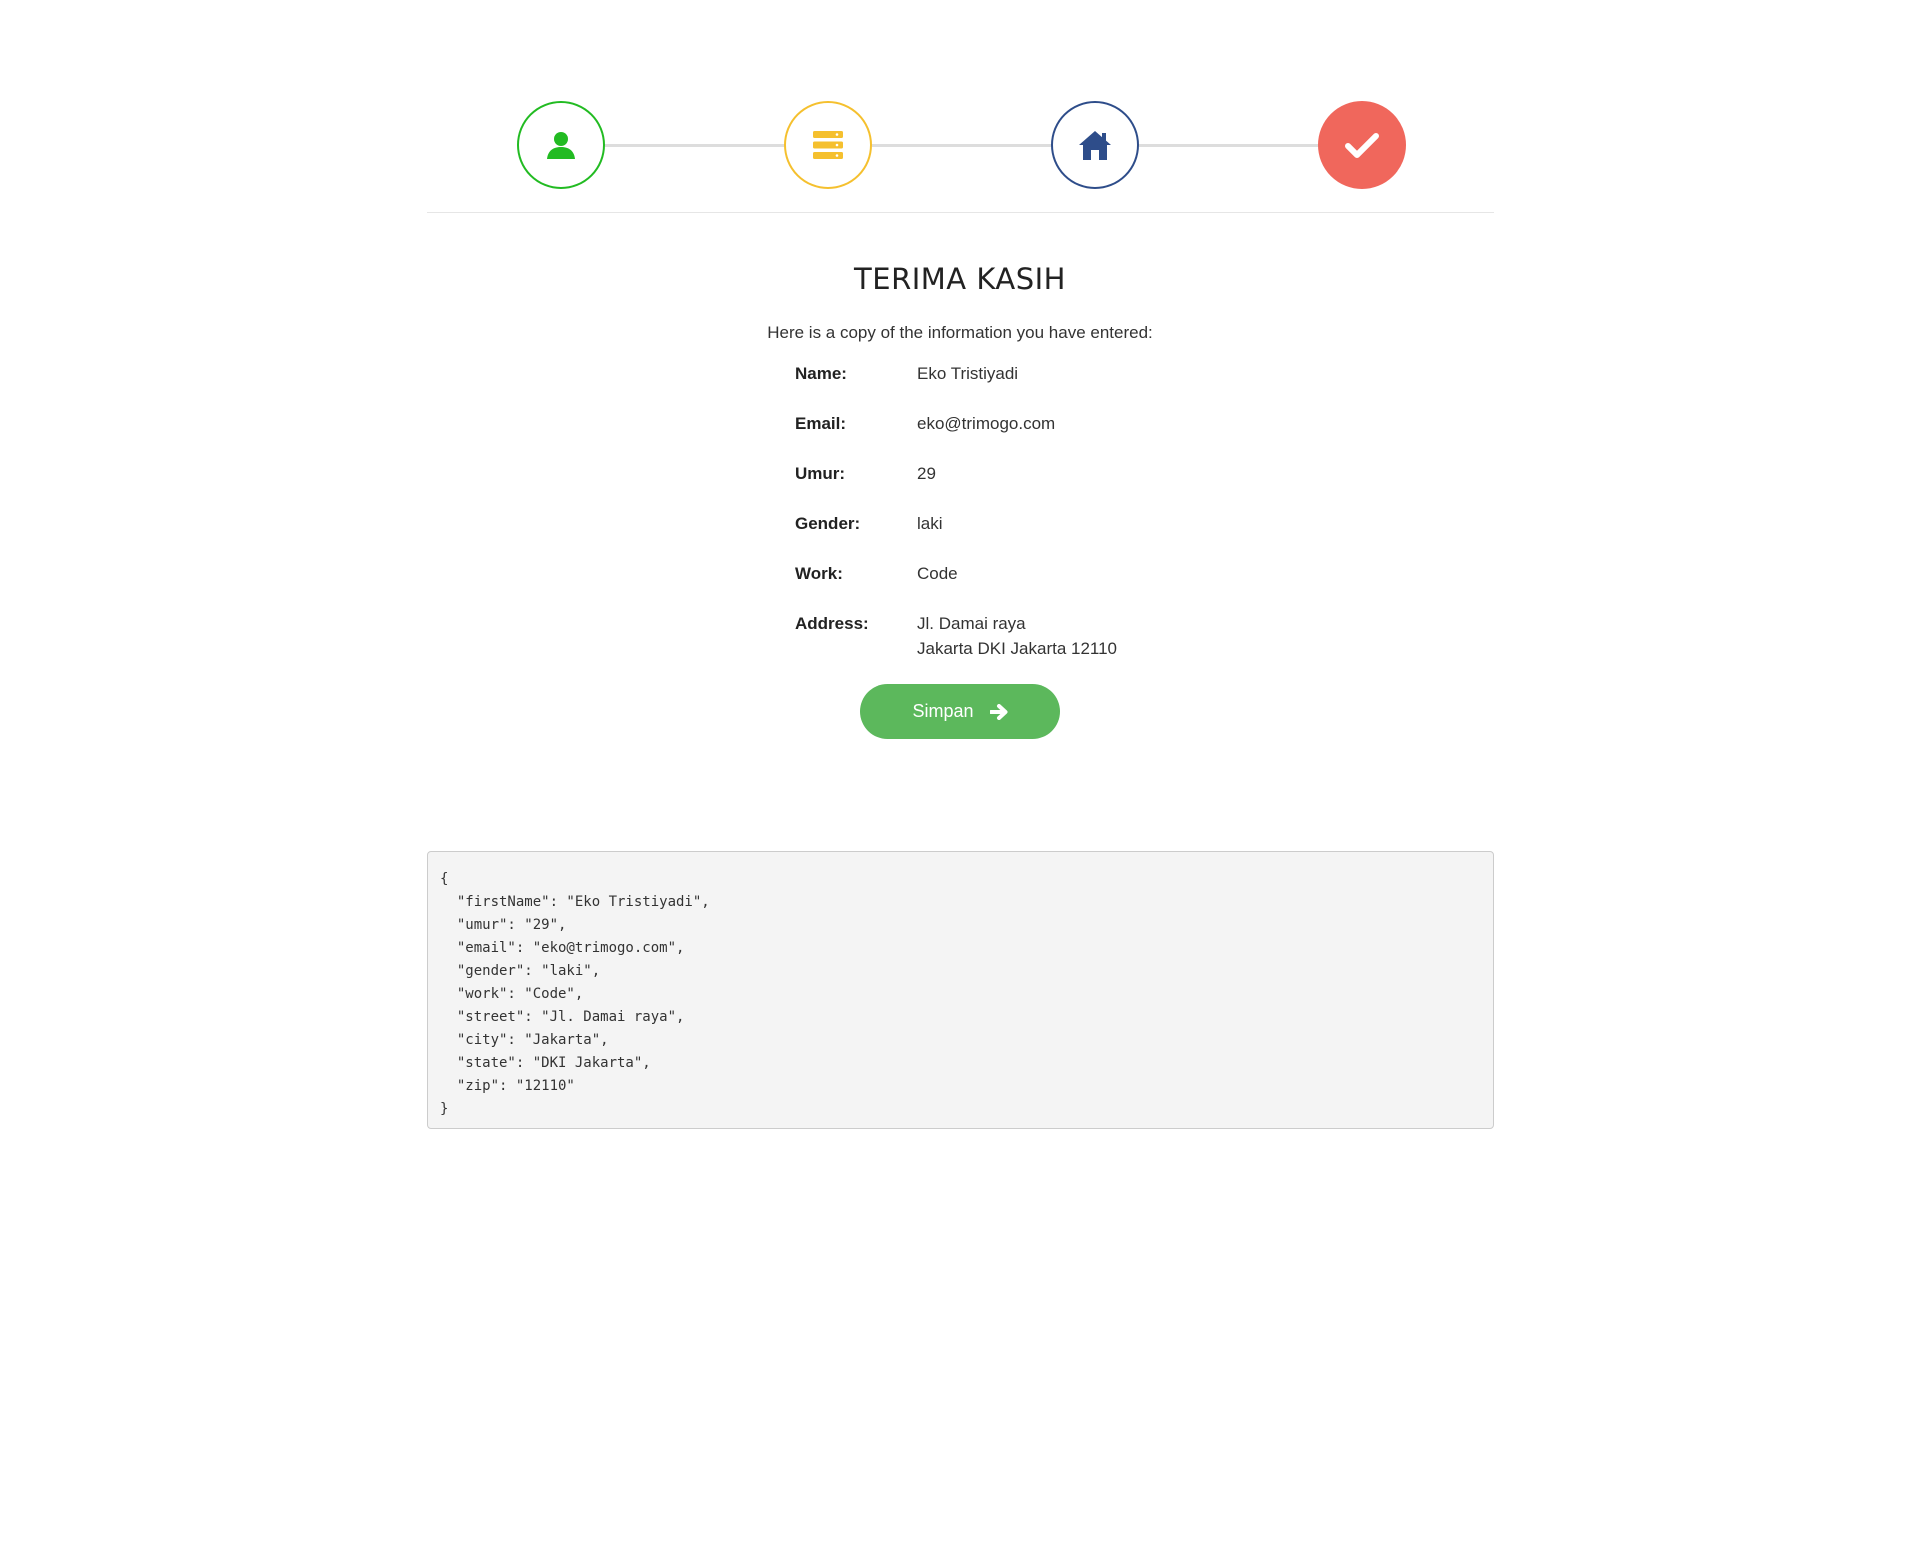 Image resolution: width=1920 pixels, height=1550 pixels. I want to click on info-label: Address:, so click(832, 623).